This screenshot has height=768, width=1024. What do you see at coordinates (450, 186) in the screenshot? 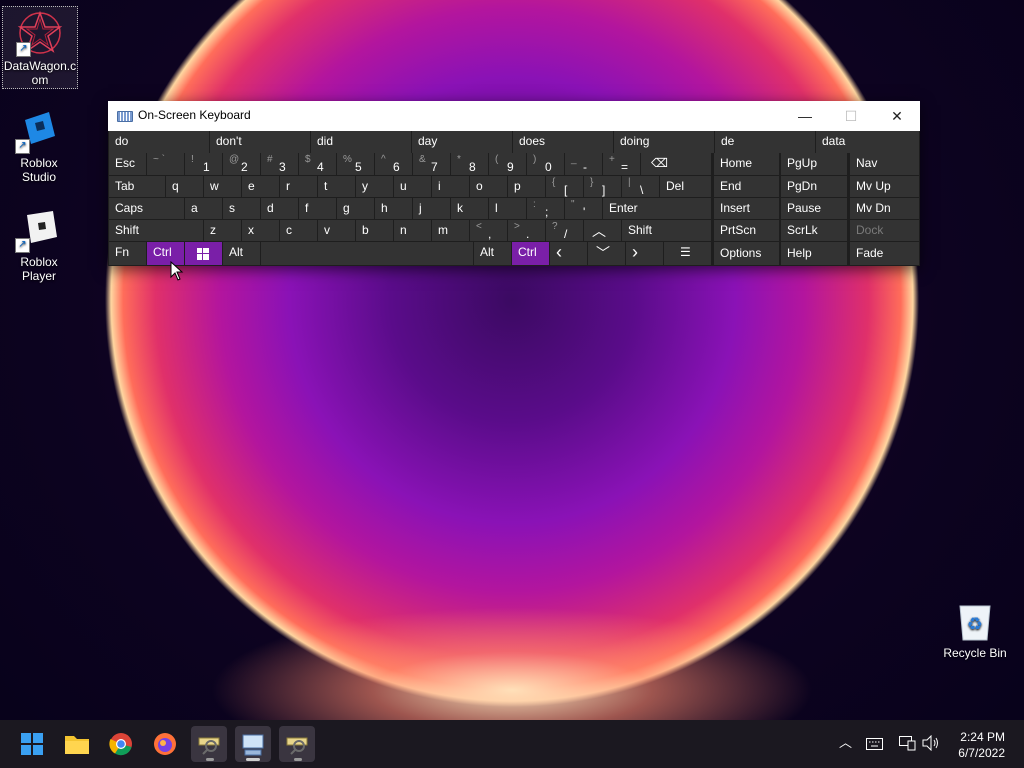
I see `key-i: i` at bounding box center [450, 186].